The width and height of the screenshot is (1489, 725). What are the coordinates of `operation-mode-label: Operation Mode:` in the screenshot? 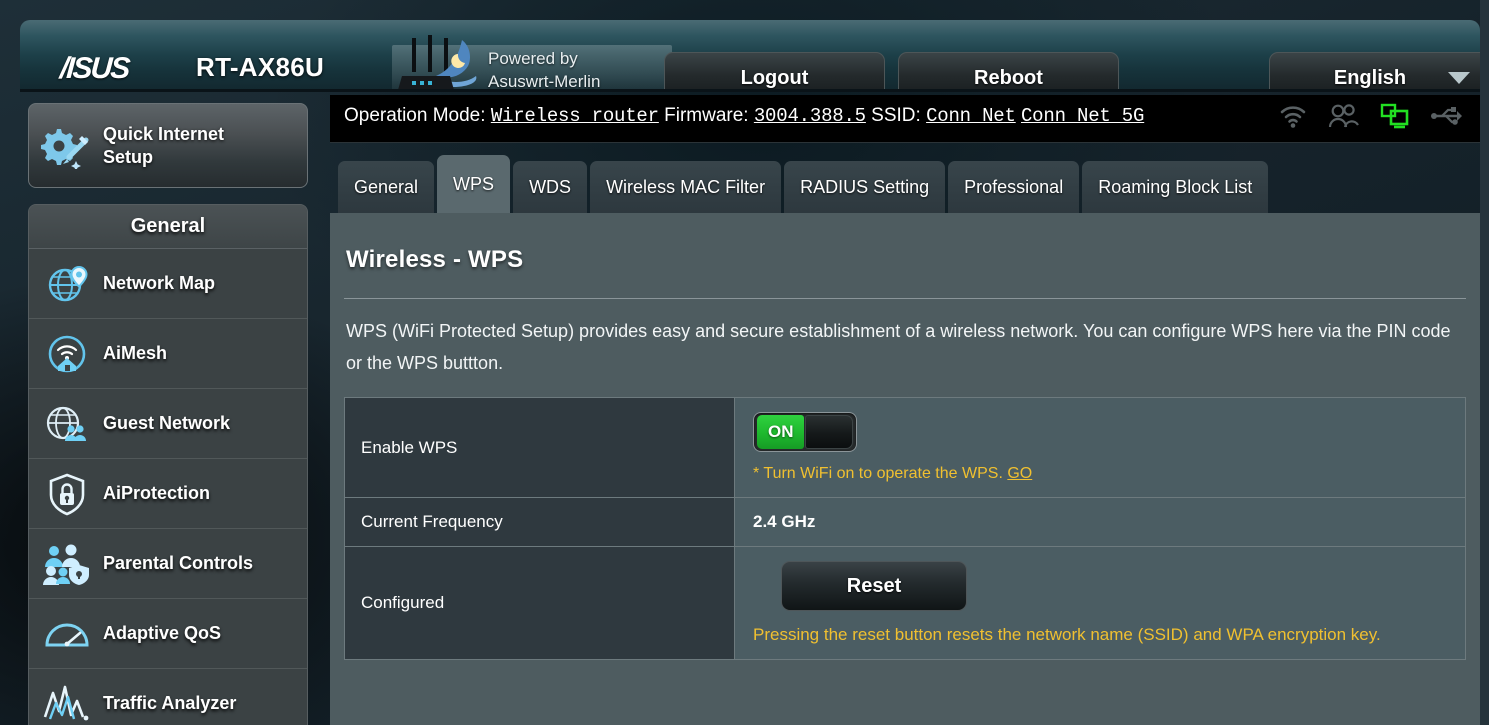 It's located at (415, 115).